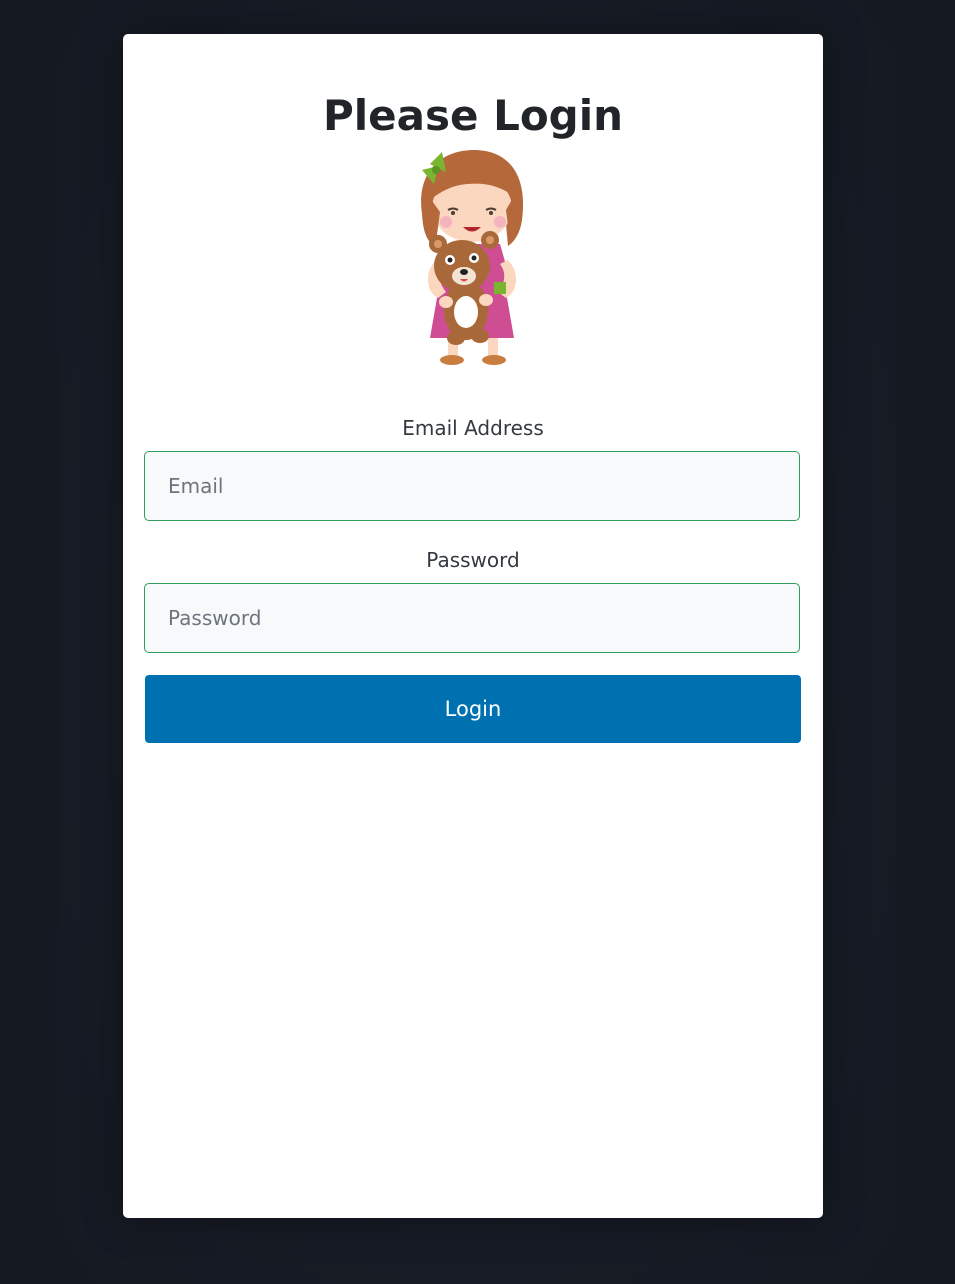 The width and height of the screenshot is (955, 1284). Describe the element at coordinates (473, 115) in the screenshot. I see `page-title: Please Login` at that location.